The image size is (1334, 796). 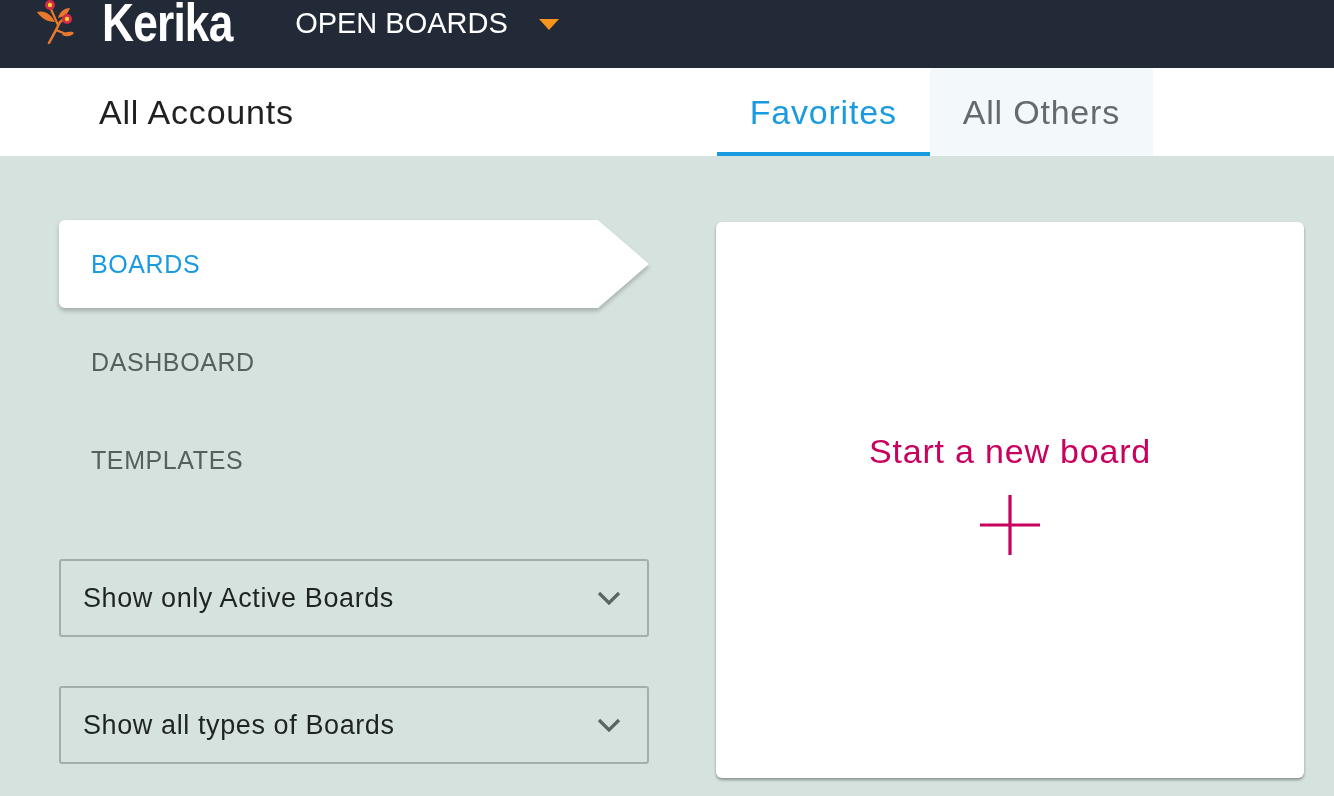 What do you see at coordinates (354, 598) in the screenshot?
I see `filter-dropdown: Show only Active Boards` at bounding box center [354, 598].